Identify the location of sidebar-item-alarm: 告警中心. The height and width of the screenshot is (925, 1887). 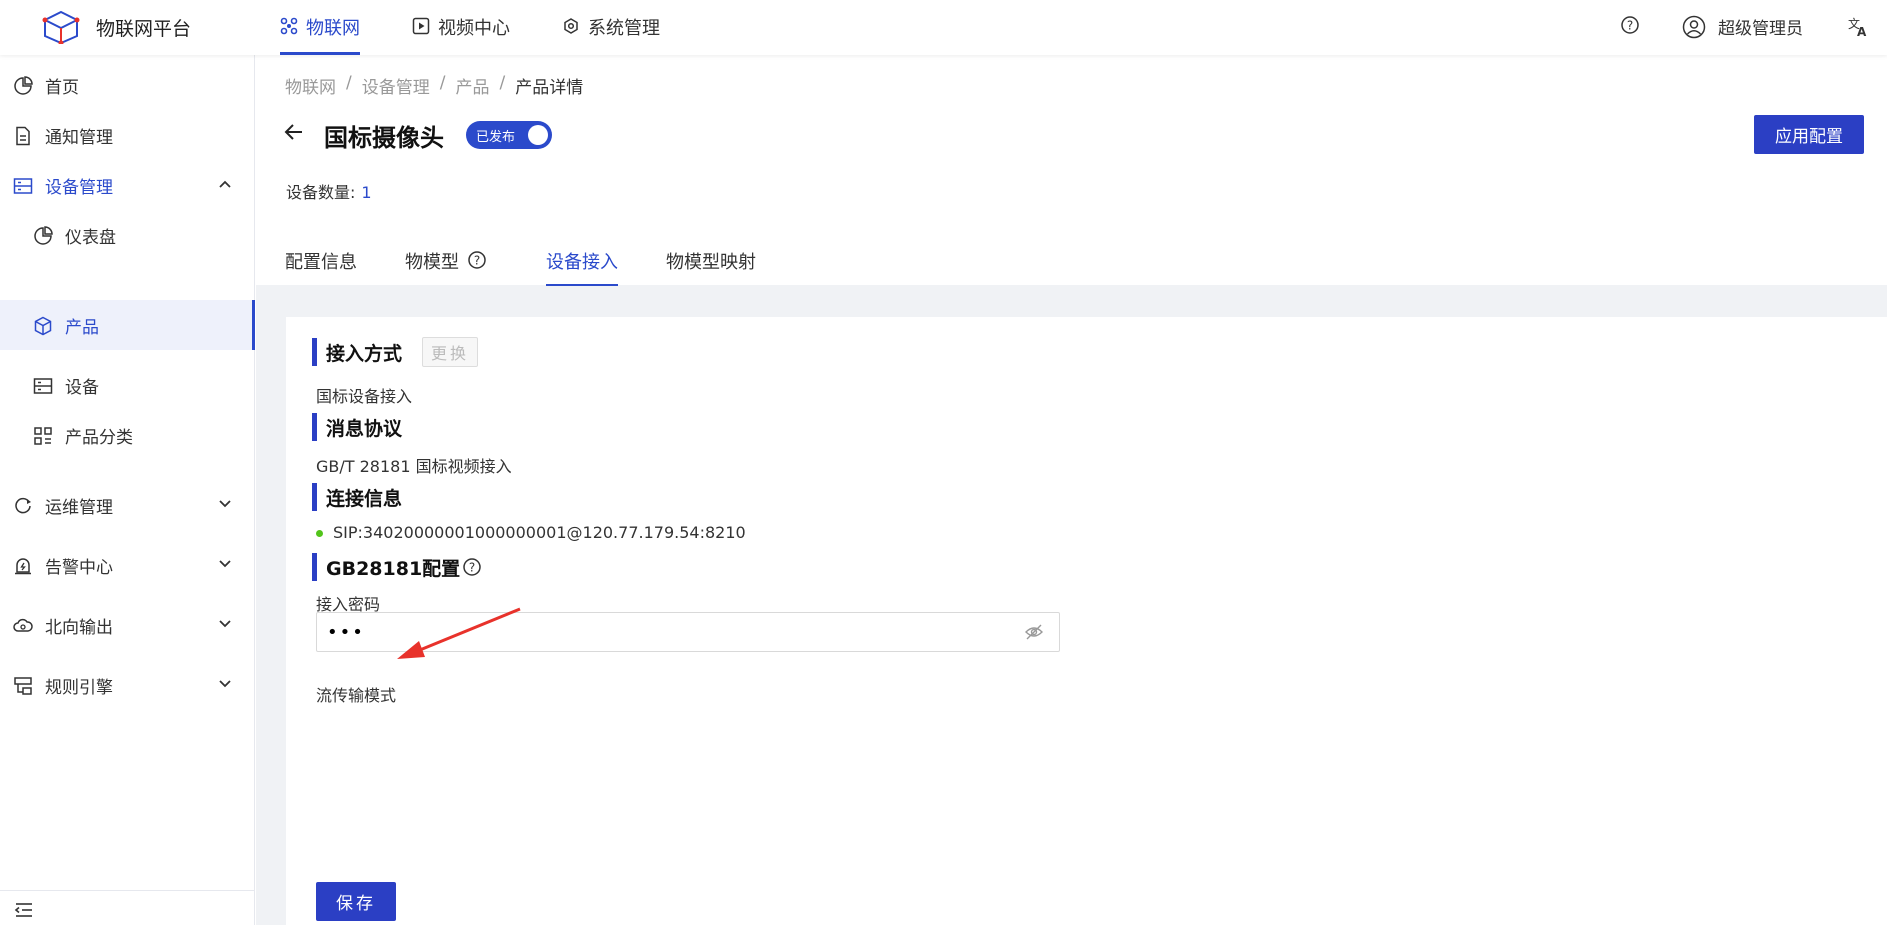
(127, 565).